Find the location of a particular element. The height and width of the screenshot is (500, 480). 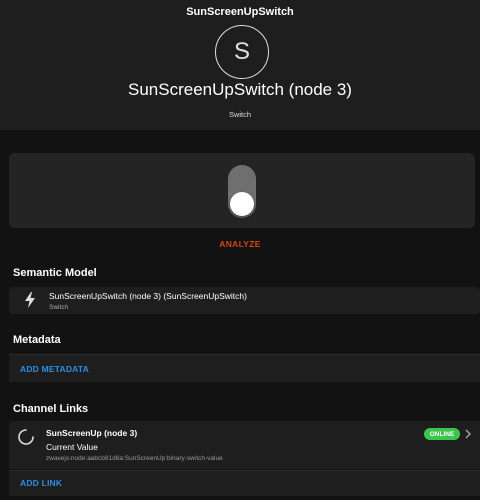

switch-toggle is located at coordinates (242, 191).